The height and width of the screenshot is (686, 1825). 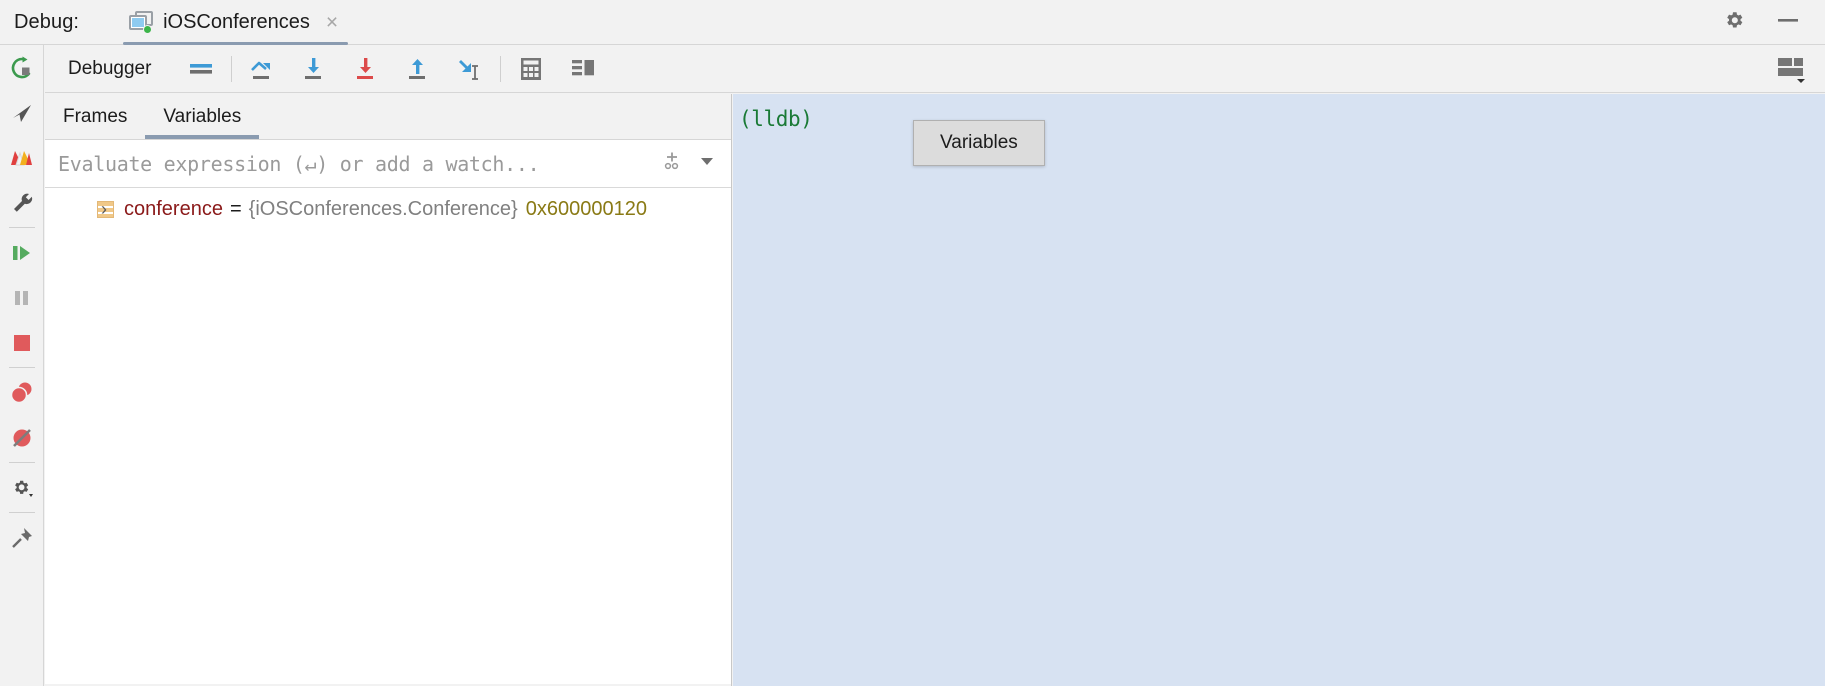 I want to click on session-tab-label: iOSConferences, so click(x=236, y=21).